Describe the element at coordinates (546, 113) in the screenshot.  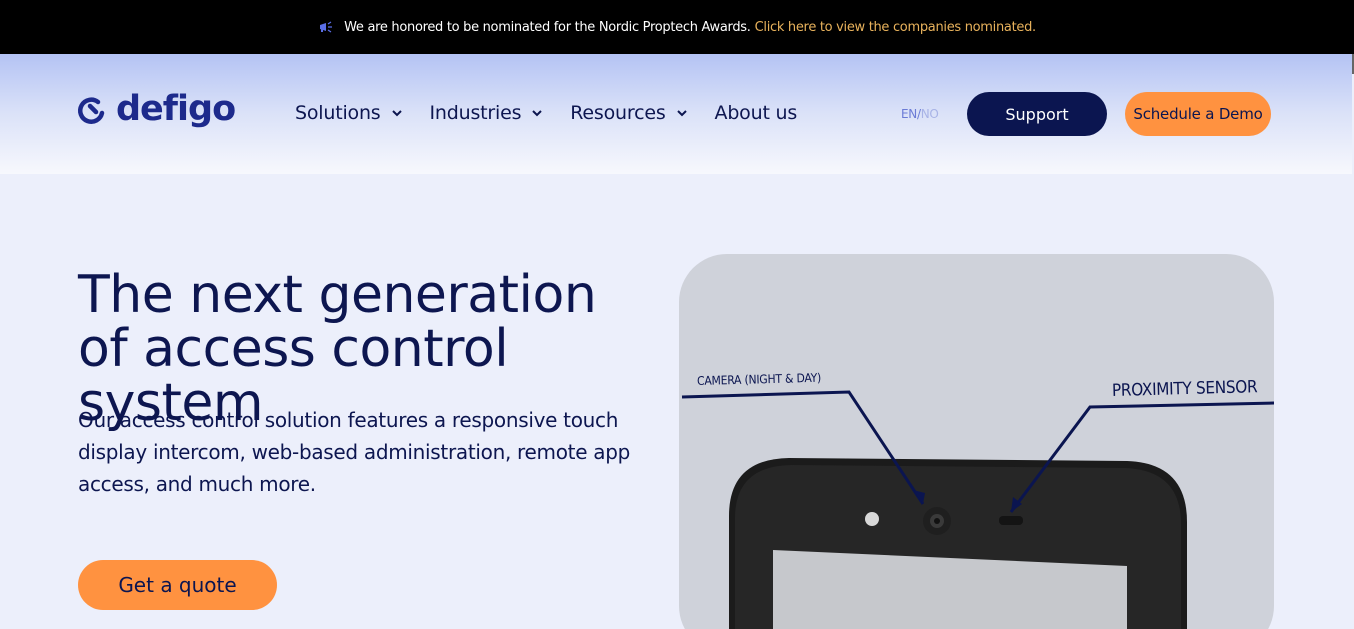
I see `main-nav: Solutions Industries Resources About us` at that location.